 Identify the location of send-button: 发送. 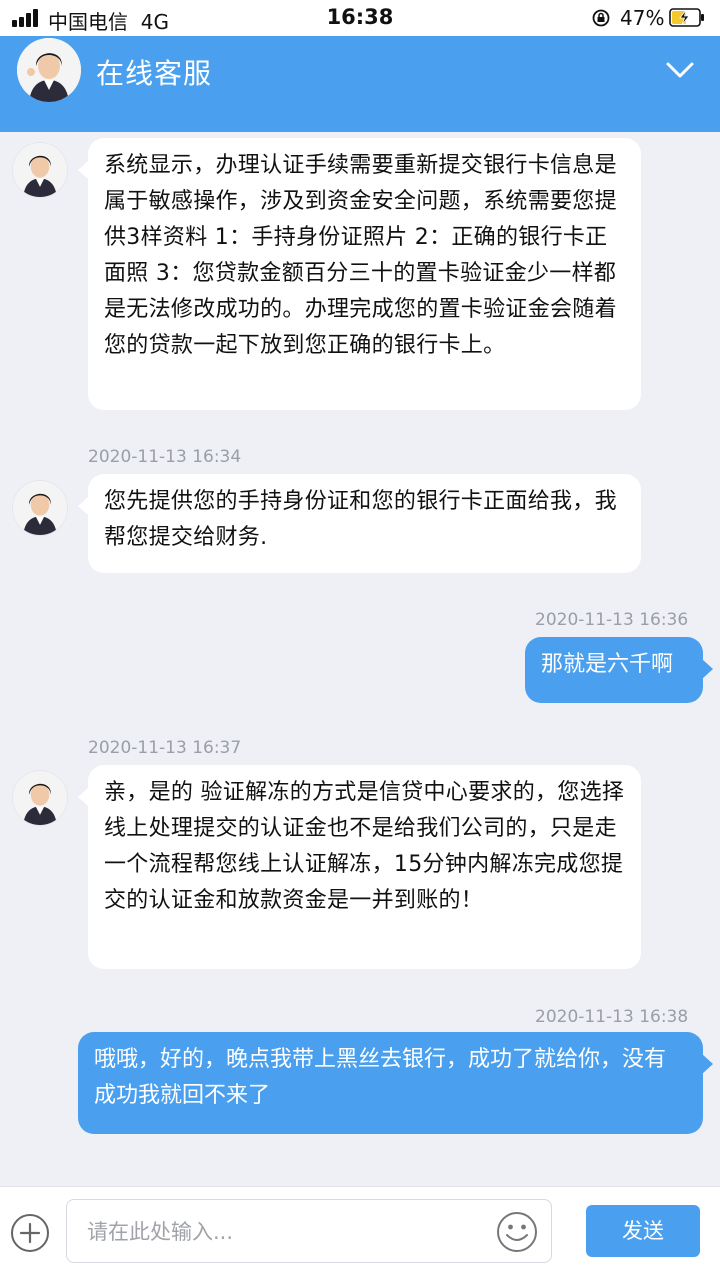
(643, 1231).